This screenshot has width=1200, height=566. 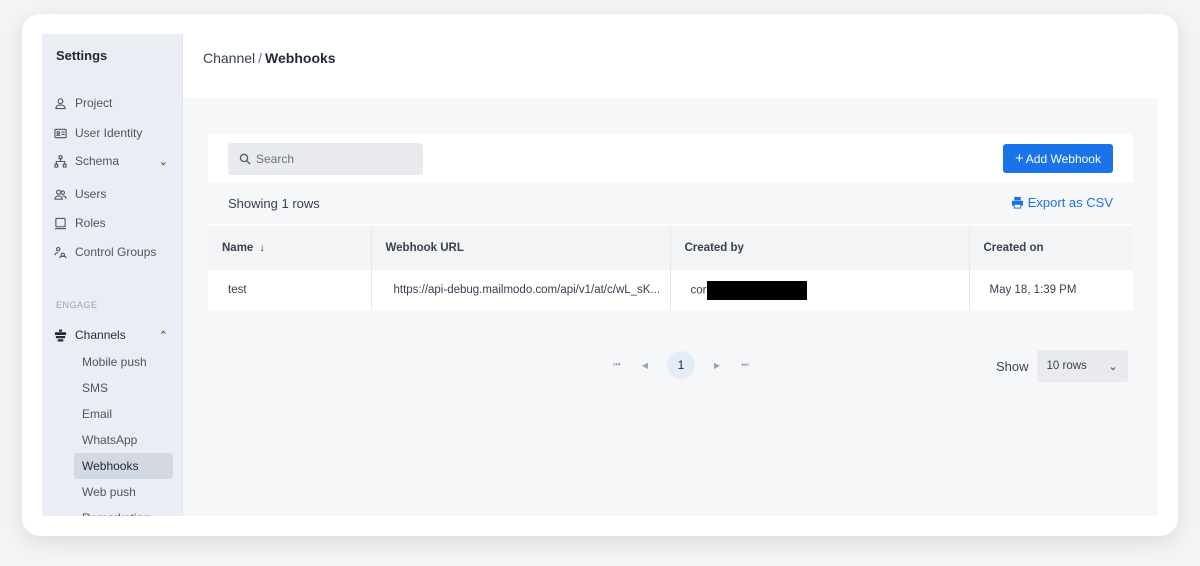 I want to click on sidebar-item-roles: Roles, so click(x=113, y=223).